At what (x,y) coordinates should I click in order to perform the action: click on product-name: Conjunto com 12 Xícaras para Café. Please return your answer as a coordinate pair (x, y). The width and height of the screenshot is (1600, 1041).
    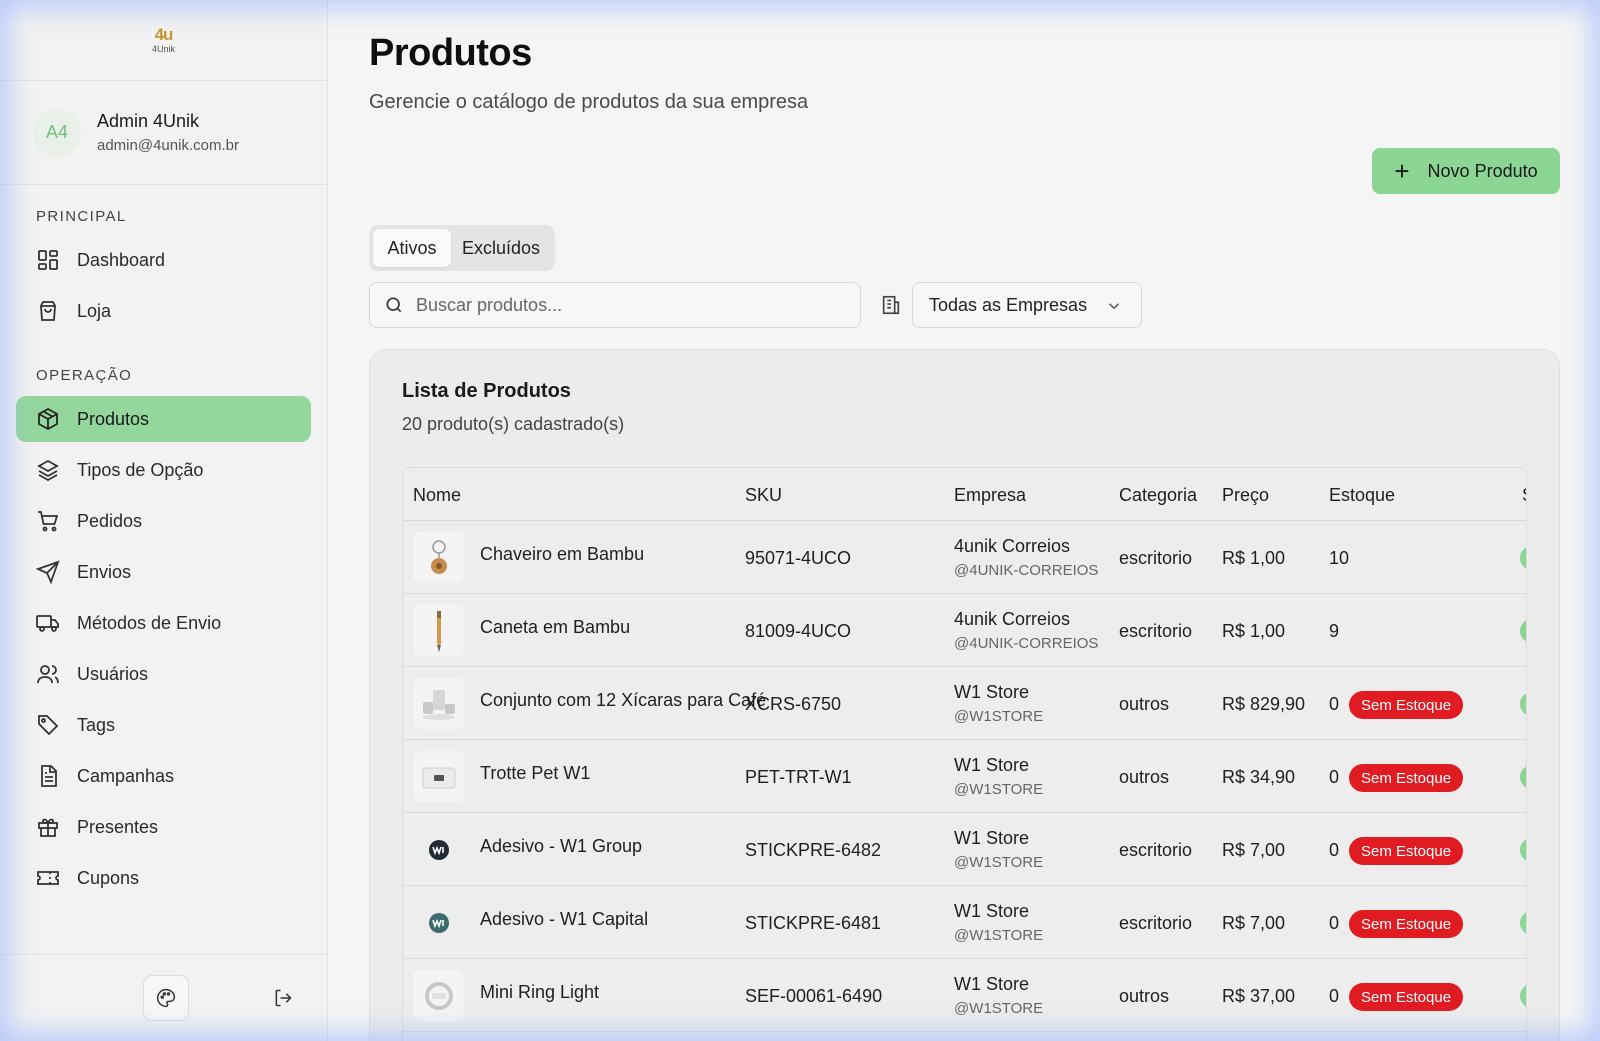
    Looking at the image, I should click on (623, 700).